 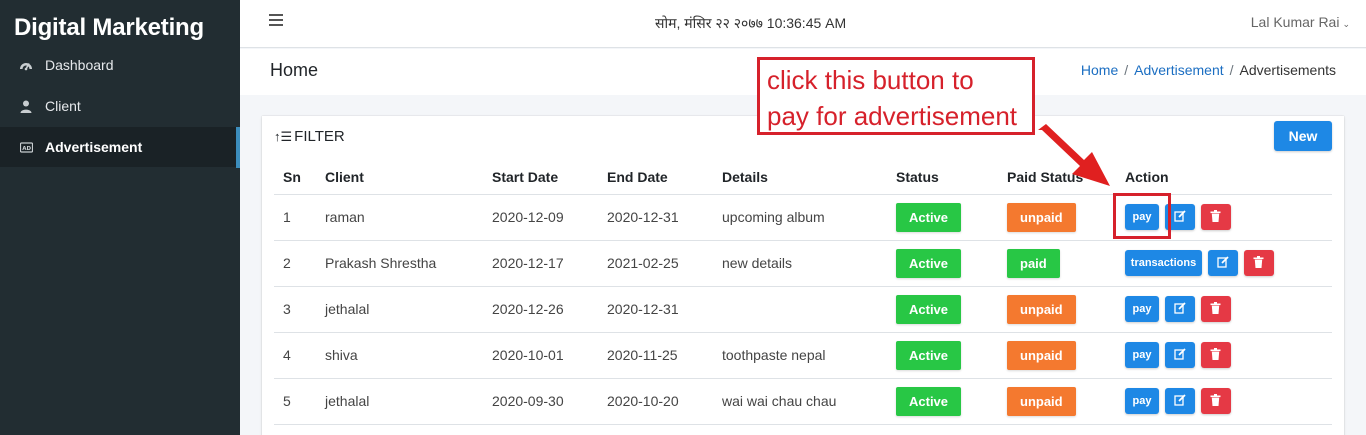 I want to click on sidebar-item-label: Dashboard, so click(x=79, y=65).